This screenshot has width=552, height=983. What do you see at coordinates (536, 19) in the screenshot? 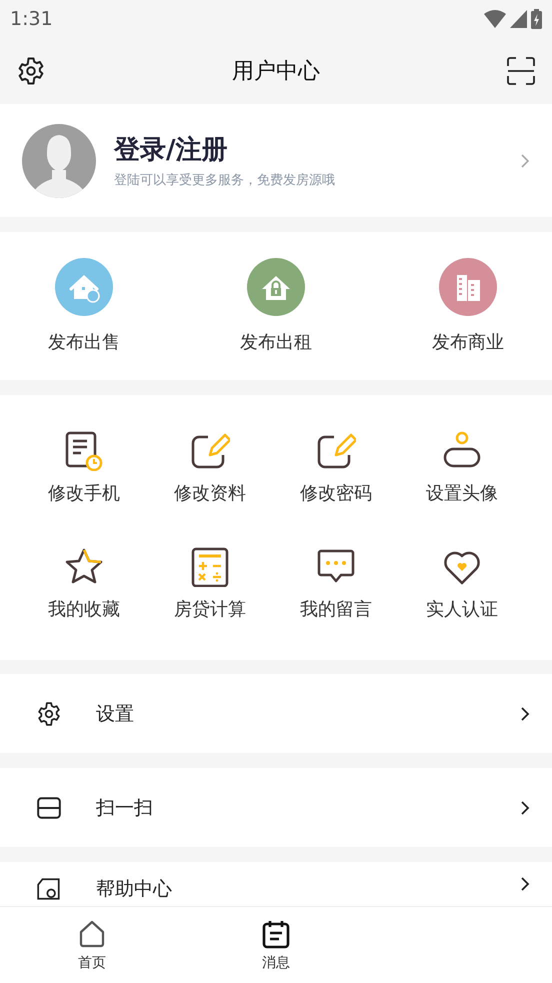
I see `battery-icon` at bounding box center [536, 19].